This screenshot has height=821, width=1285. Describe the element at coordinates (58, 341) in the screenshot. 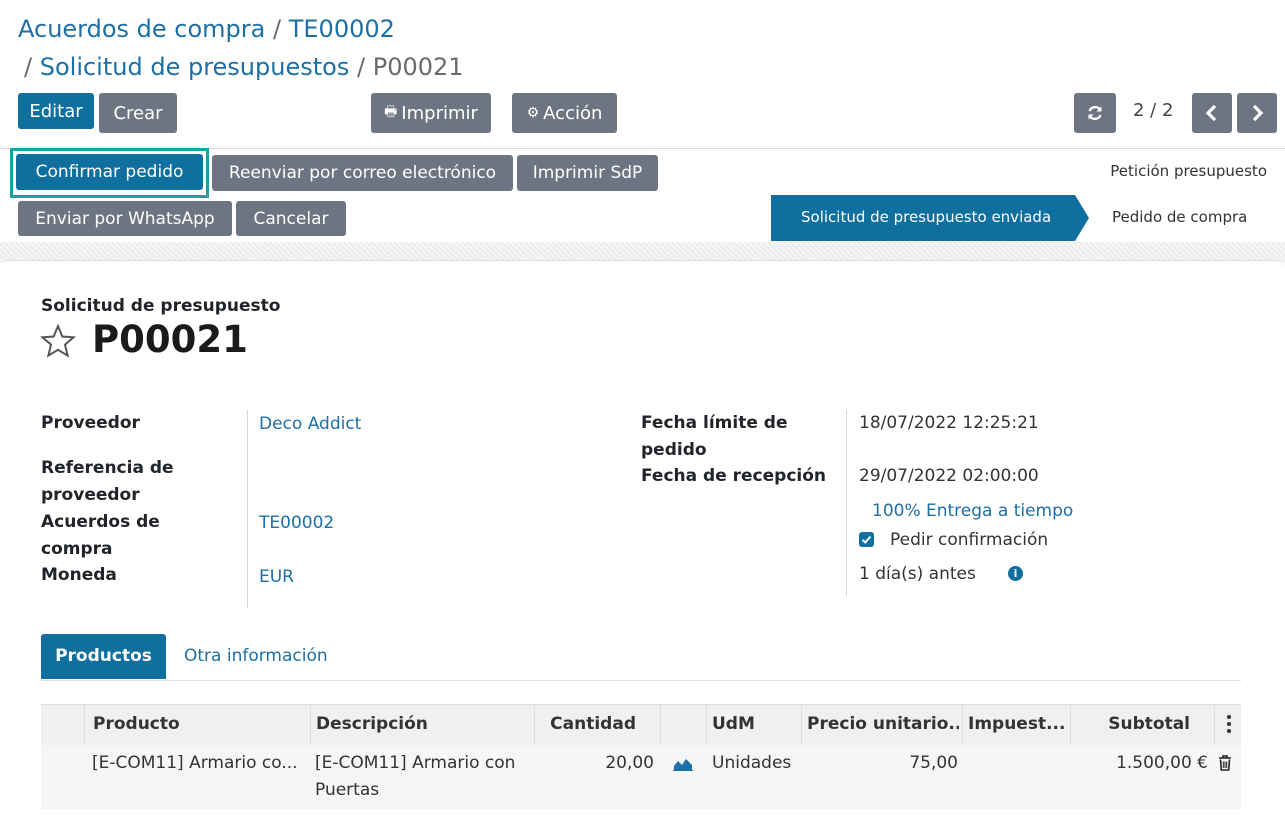

I see `star-icon` at that location.